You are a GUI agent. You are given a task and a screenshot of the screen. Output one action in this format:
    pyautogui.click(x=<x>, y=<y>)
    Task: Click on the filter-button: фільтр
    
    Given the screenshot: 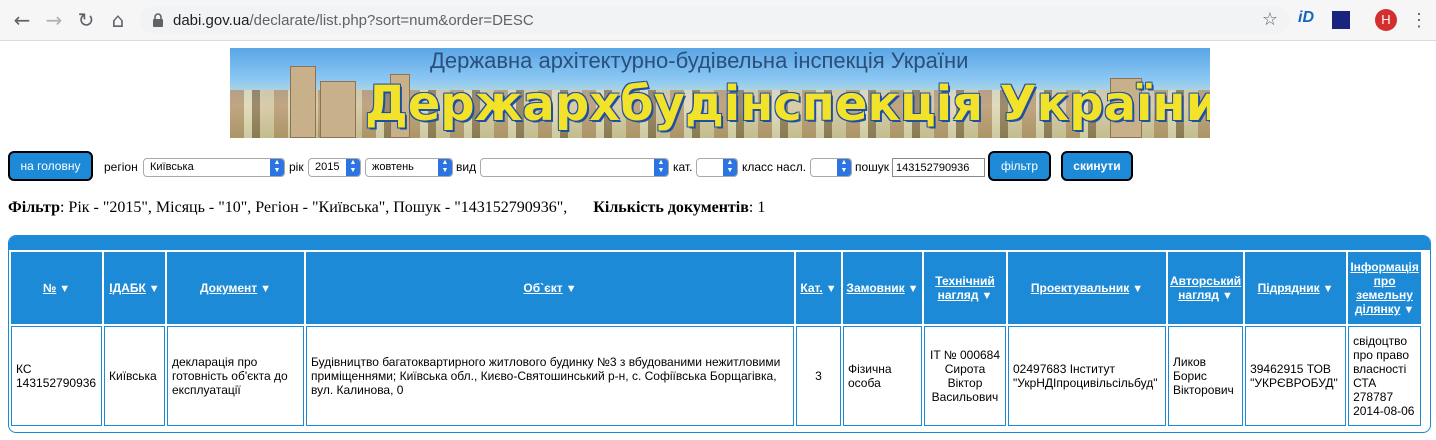 What is the action you would take?
    pyautogui.click(x=1019, y=166)
    